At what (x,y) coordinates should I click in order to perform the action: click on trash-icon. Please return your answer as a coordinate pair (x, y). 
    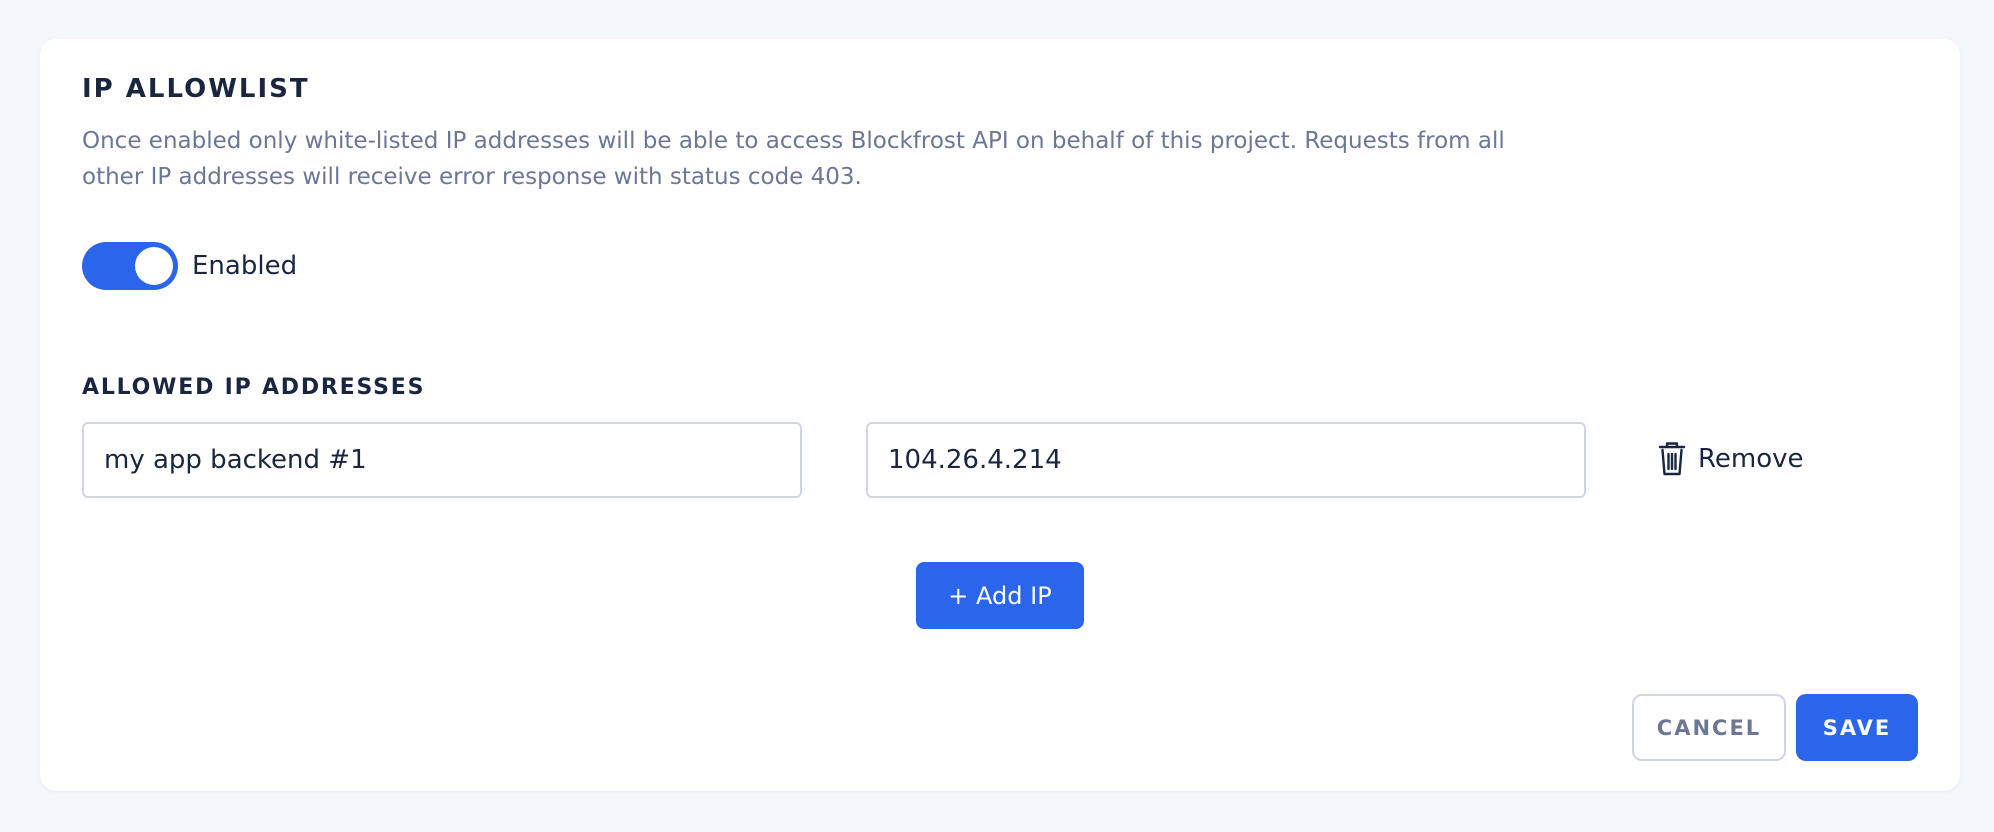
    Looking at the image, I should click on (1672, 459).